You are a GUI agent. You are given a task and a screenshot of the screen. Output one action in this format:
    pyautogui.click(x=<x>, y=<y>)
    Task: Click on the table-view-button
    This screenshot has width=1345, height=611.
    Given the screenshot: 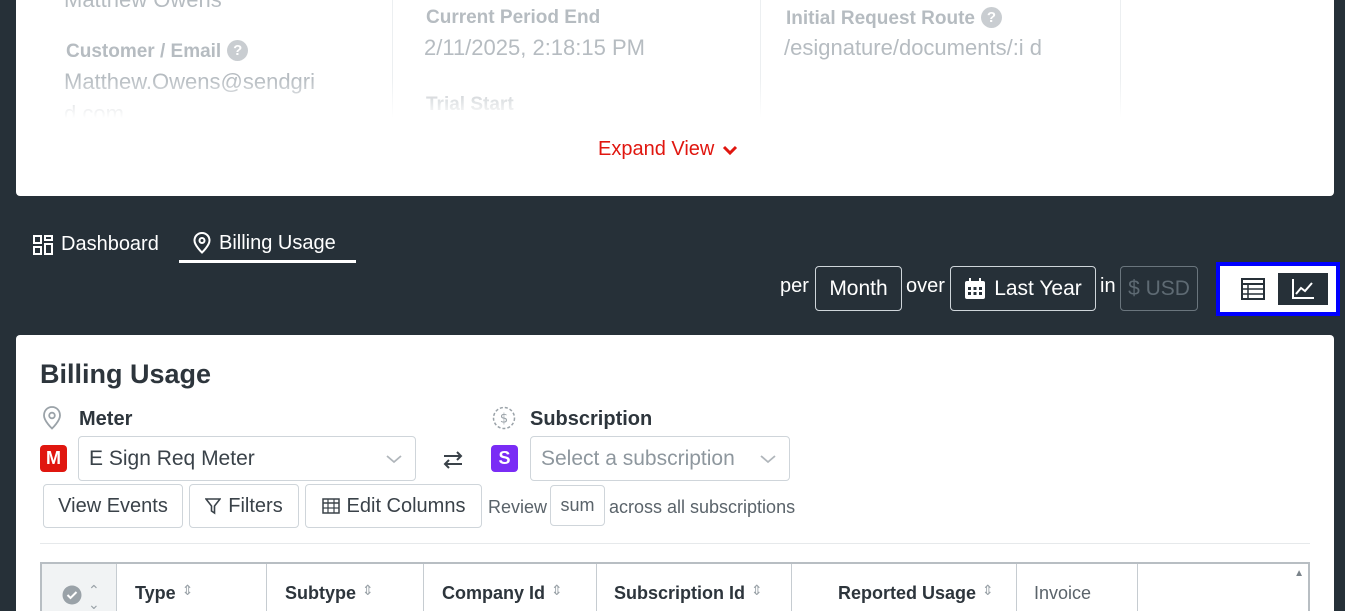 What is the action you would take?
    pyautogui.click(x=1253, y=289)
    